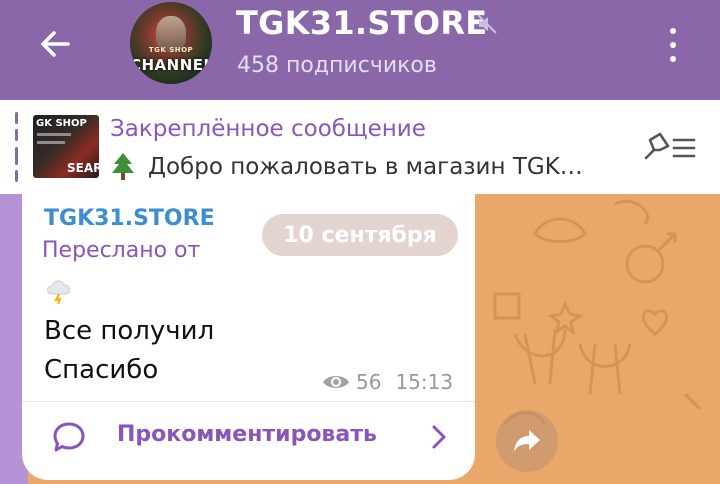 The height and width of the screenshot is (484, 720). Describe the element at coordinates (673, 45) in the screenshot. I see `menu-button` at that location.